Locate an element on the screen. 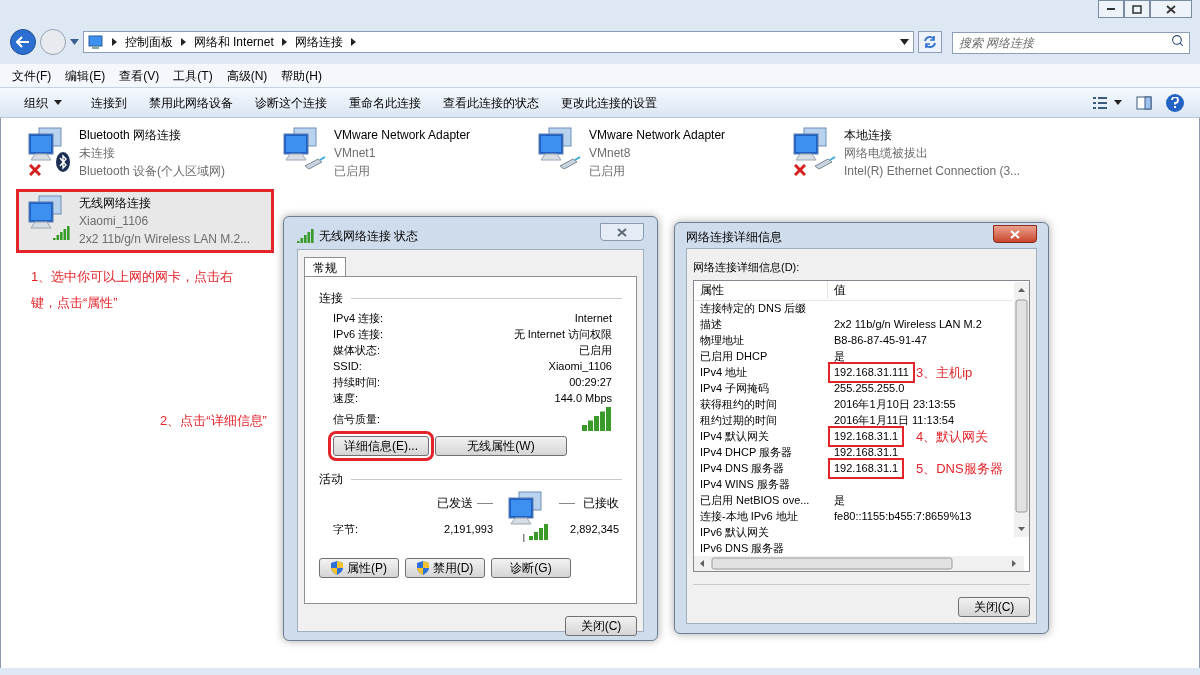 The image size is (1200, 675). field-label: 速度: is located at coordinates (346, 398).